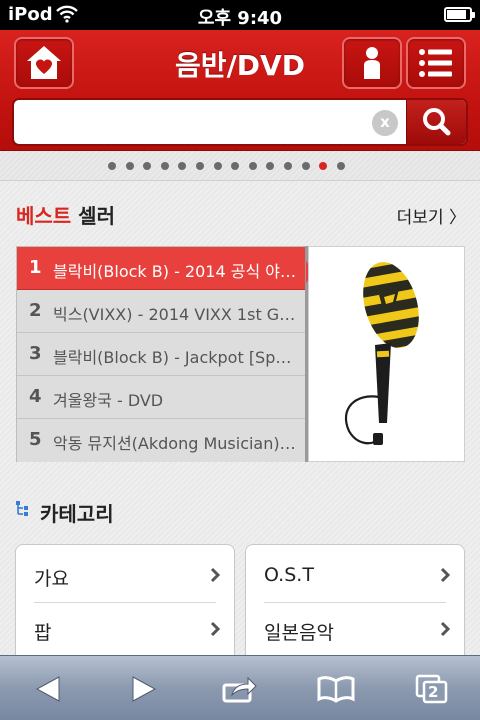  What do you see at coordinates (433, 691) in the screenshot?
I see `tabs-count: 2` at bounding box center [433, 691].